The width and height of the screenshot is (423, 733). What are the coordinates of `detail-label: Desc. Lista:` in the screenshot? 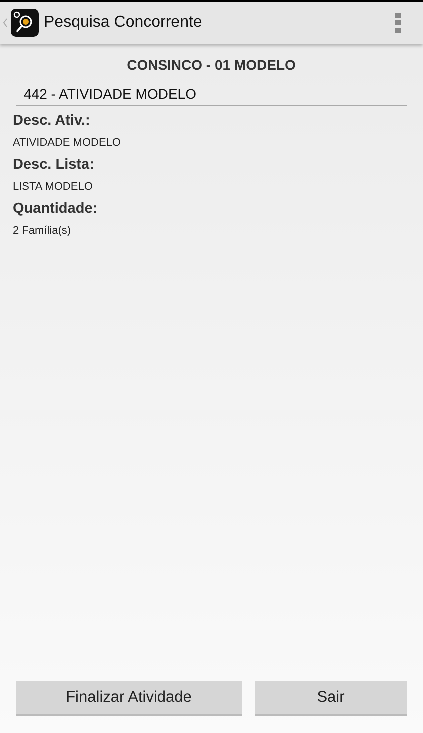 It's located at (54, 166).